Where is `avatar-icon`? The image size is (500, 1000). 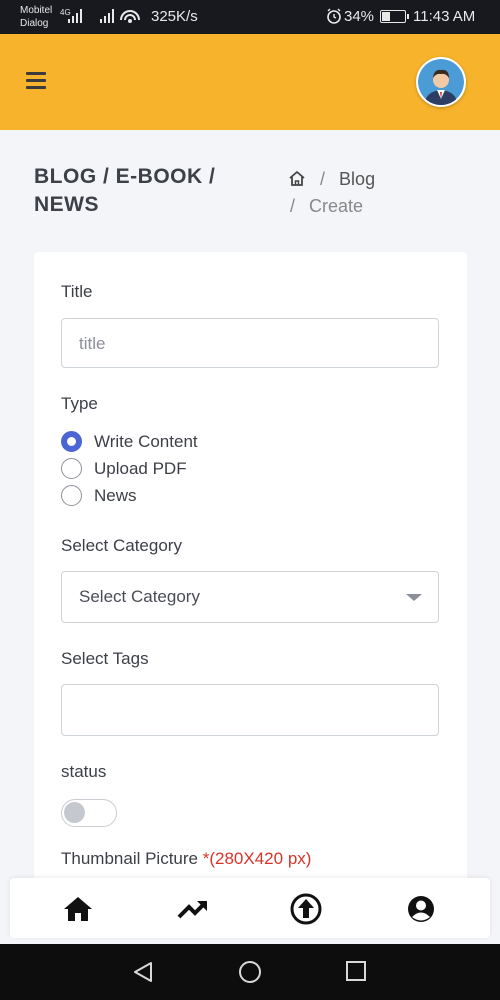 avatar-icon is located at coordinates (441, 82).